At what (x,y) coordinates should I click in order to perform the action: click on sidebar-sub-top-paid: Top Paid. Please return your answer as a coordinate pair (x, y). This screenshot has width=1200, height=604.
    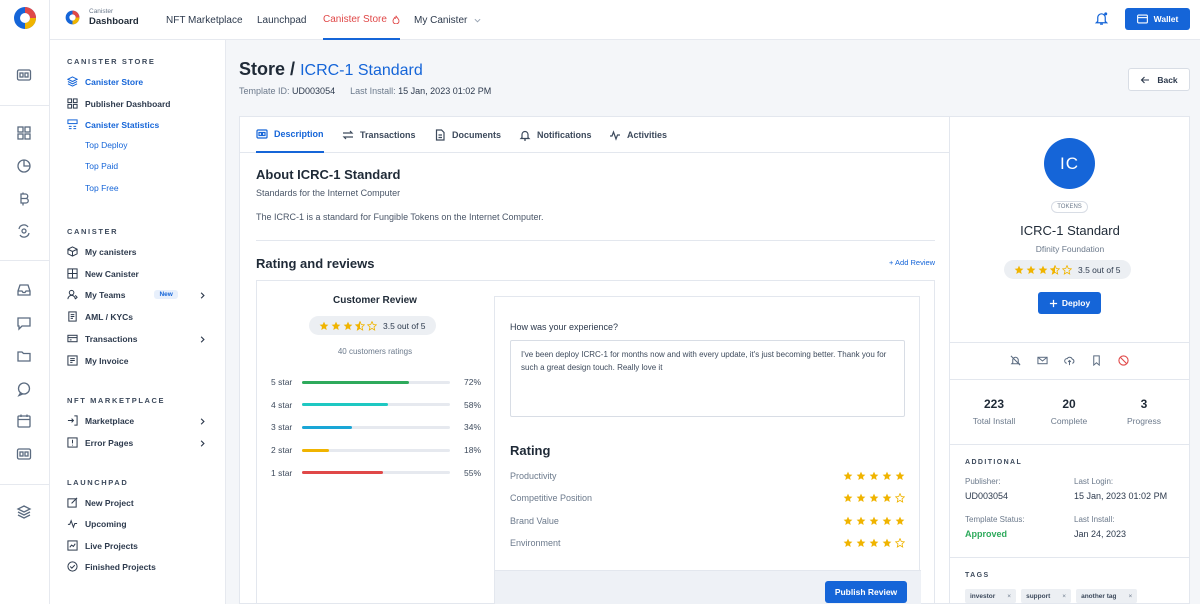
    Looking at the image, I should click on (101, 166).